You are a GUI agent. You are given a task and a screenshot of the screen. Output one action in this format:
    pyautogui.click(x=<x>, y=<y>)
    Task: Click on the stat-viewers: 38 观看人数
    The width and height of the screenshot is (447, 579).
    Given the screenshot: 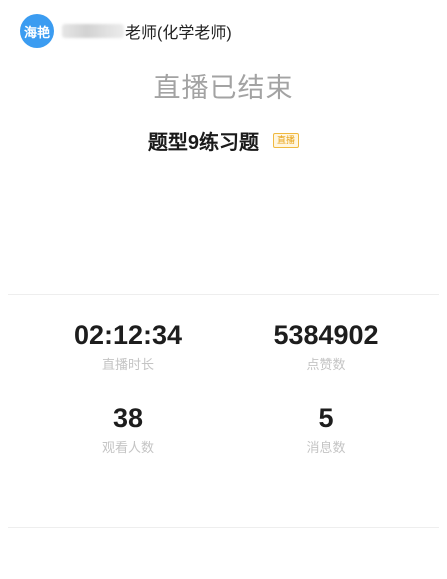 What is the action you would take?
    pyautogui.click(x=128, y=429)
    